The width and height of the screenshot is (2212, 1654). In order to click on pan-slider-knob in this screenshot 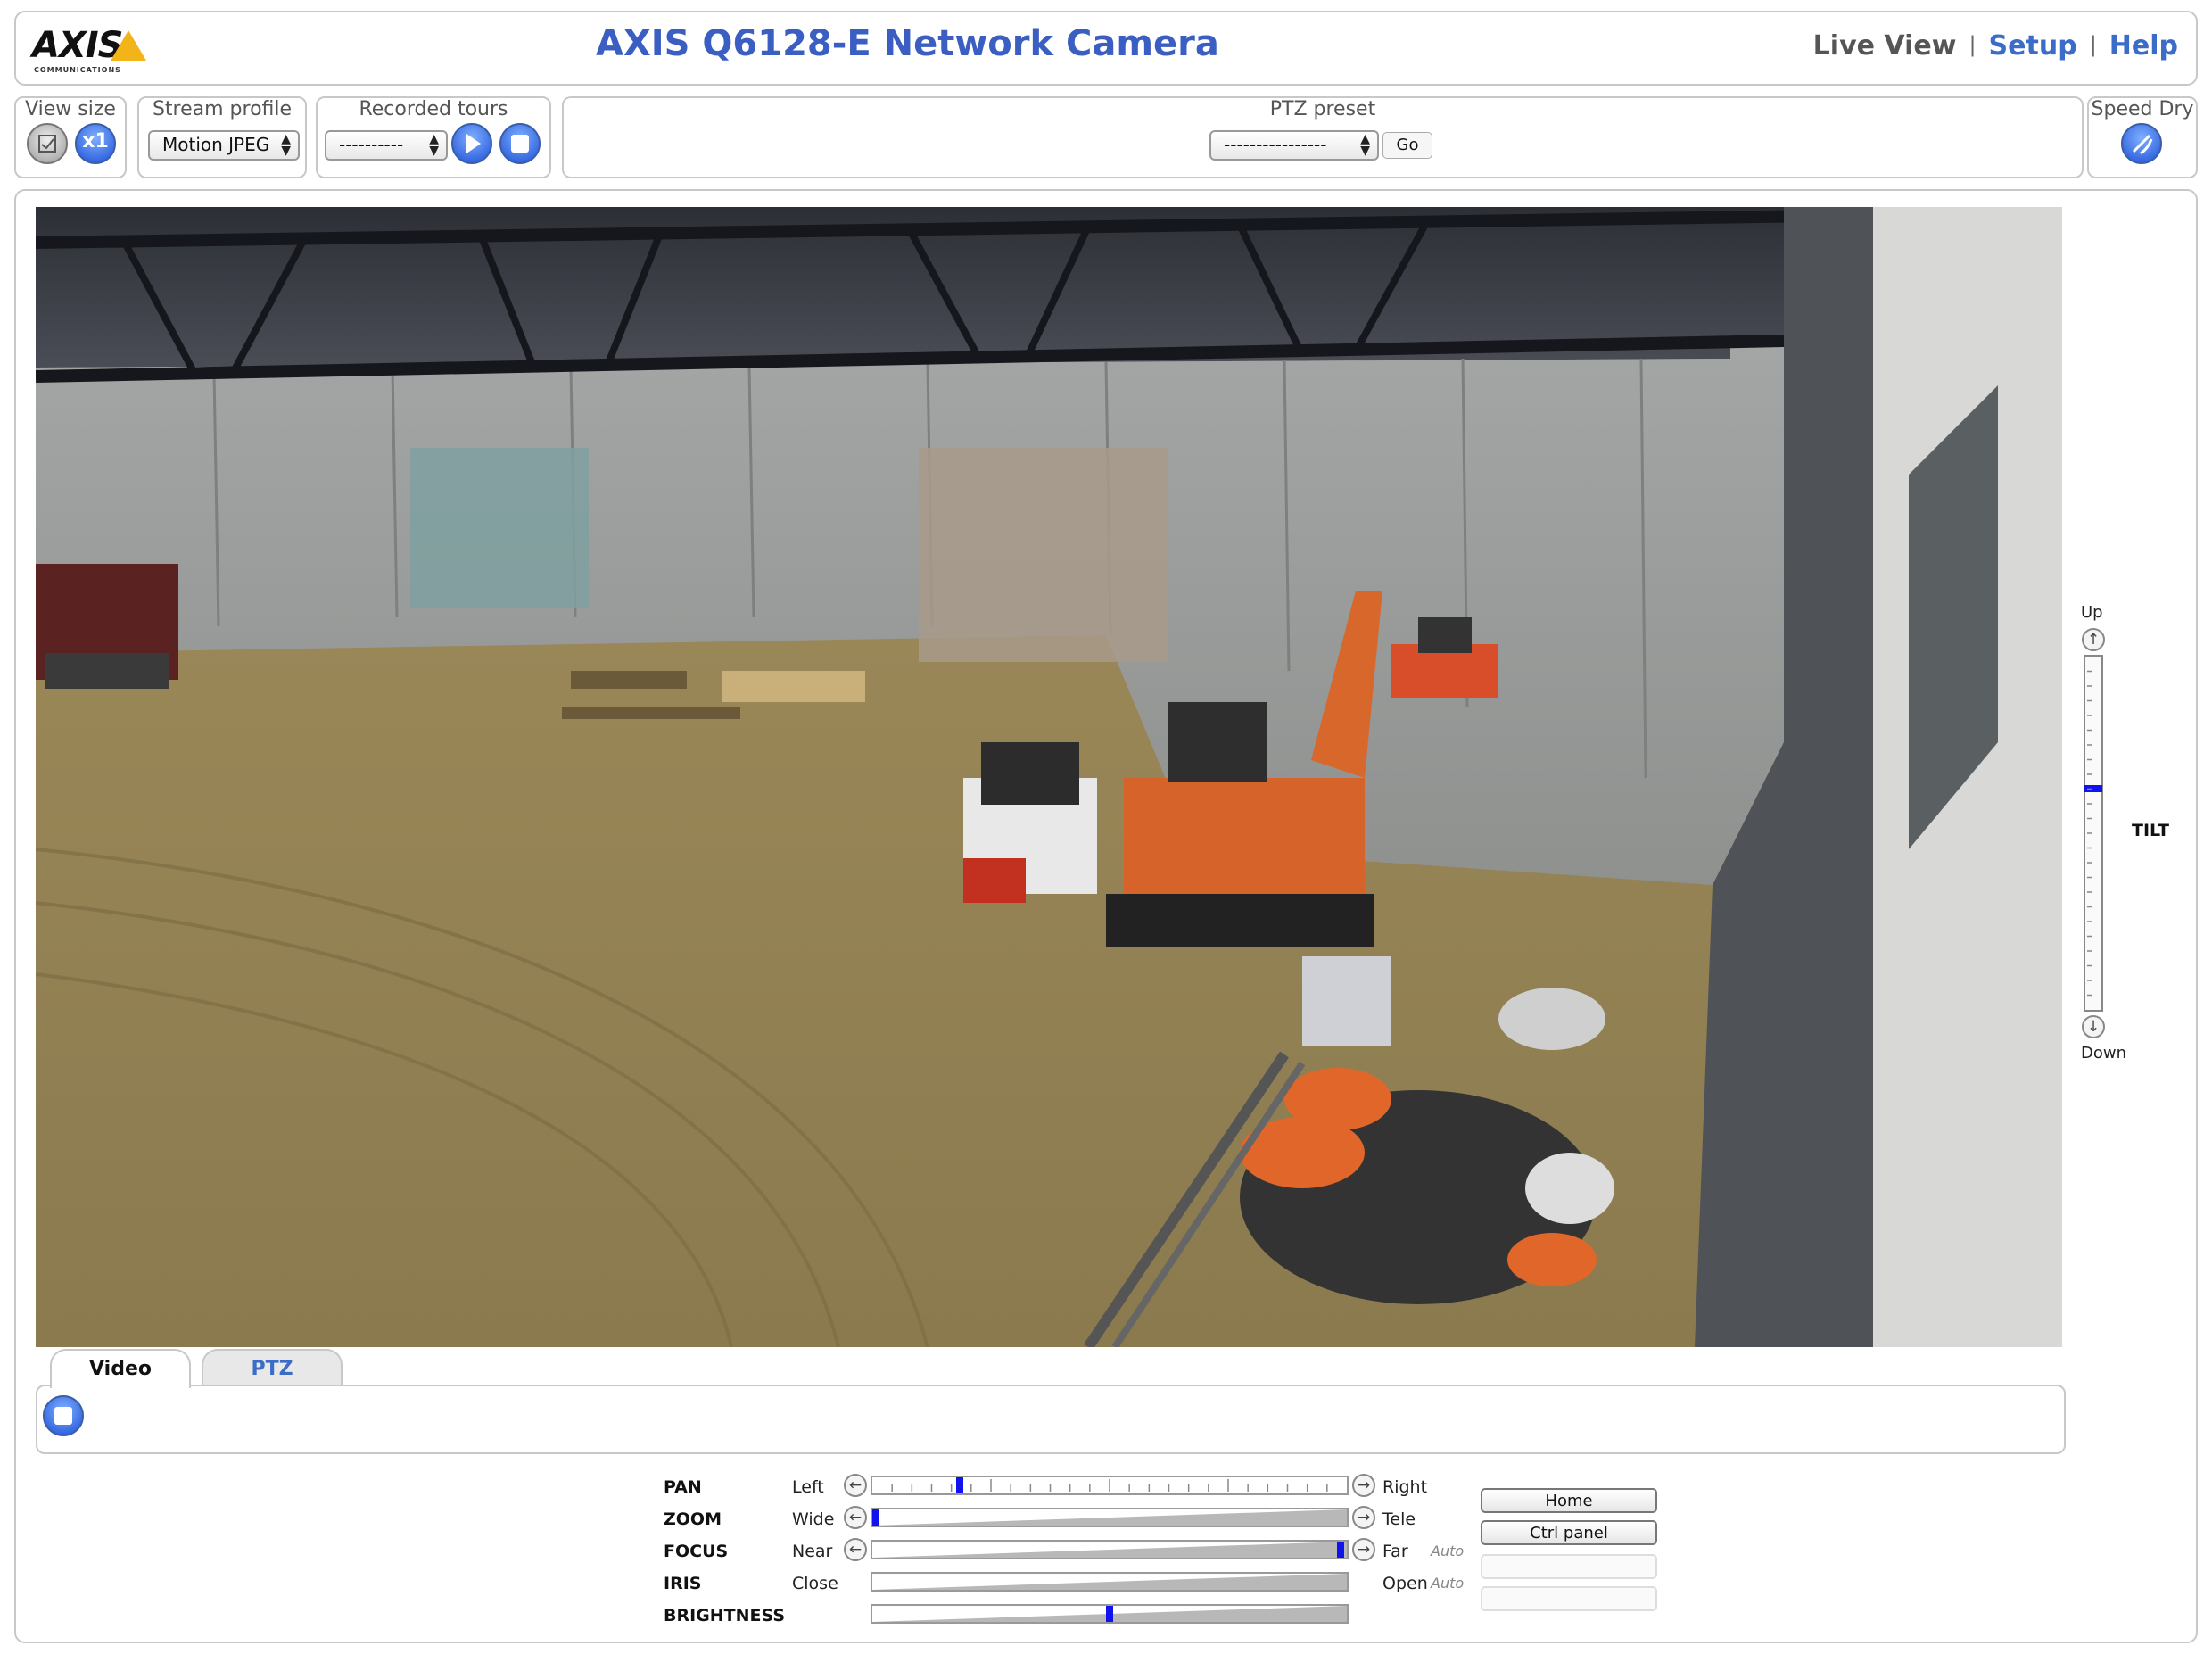, I will do `click(959, 1485)`.